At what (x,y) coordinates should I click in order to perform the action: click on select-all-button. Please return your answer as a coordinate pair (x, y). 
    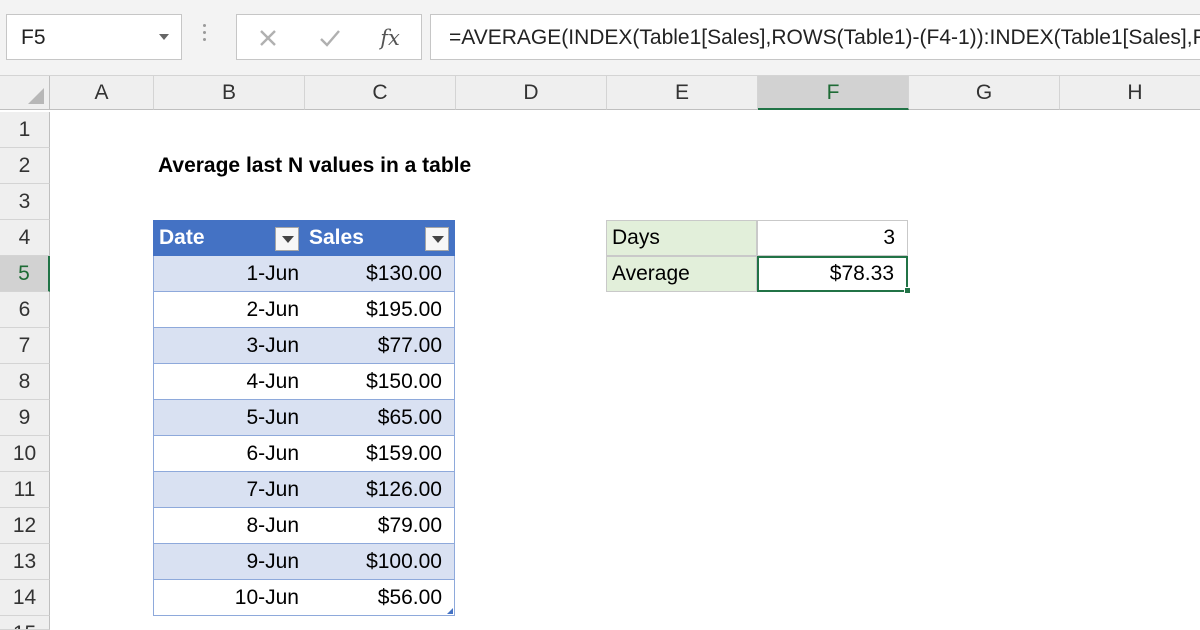
    Looking at the image, I should click on (25, 93).